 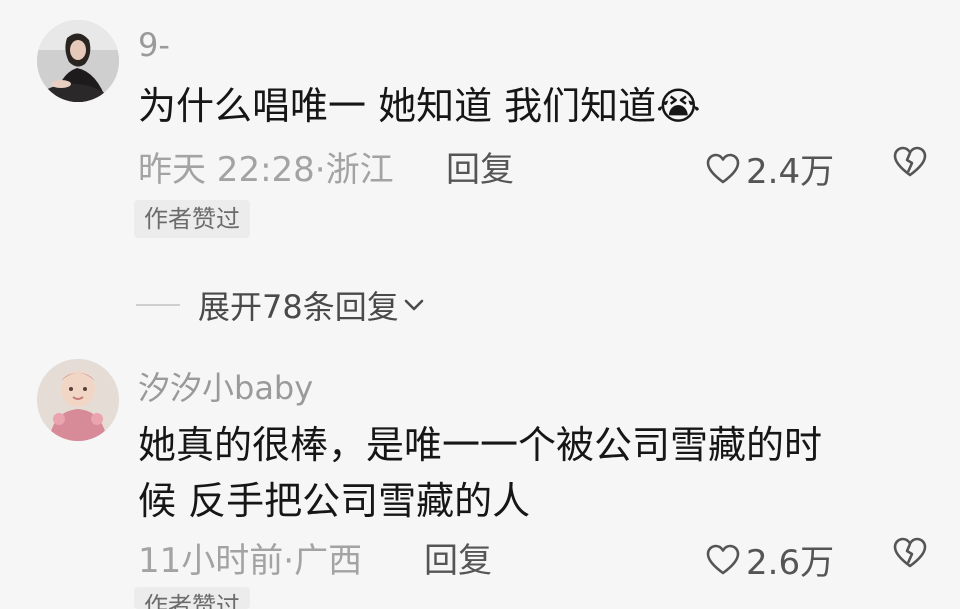 I want to click on like-button: 2.4万, so click(x=770, y=168).